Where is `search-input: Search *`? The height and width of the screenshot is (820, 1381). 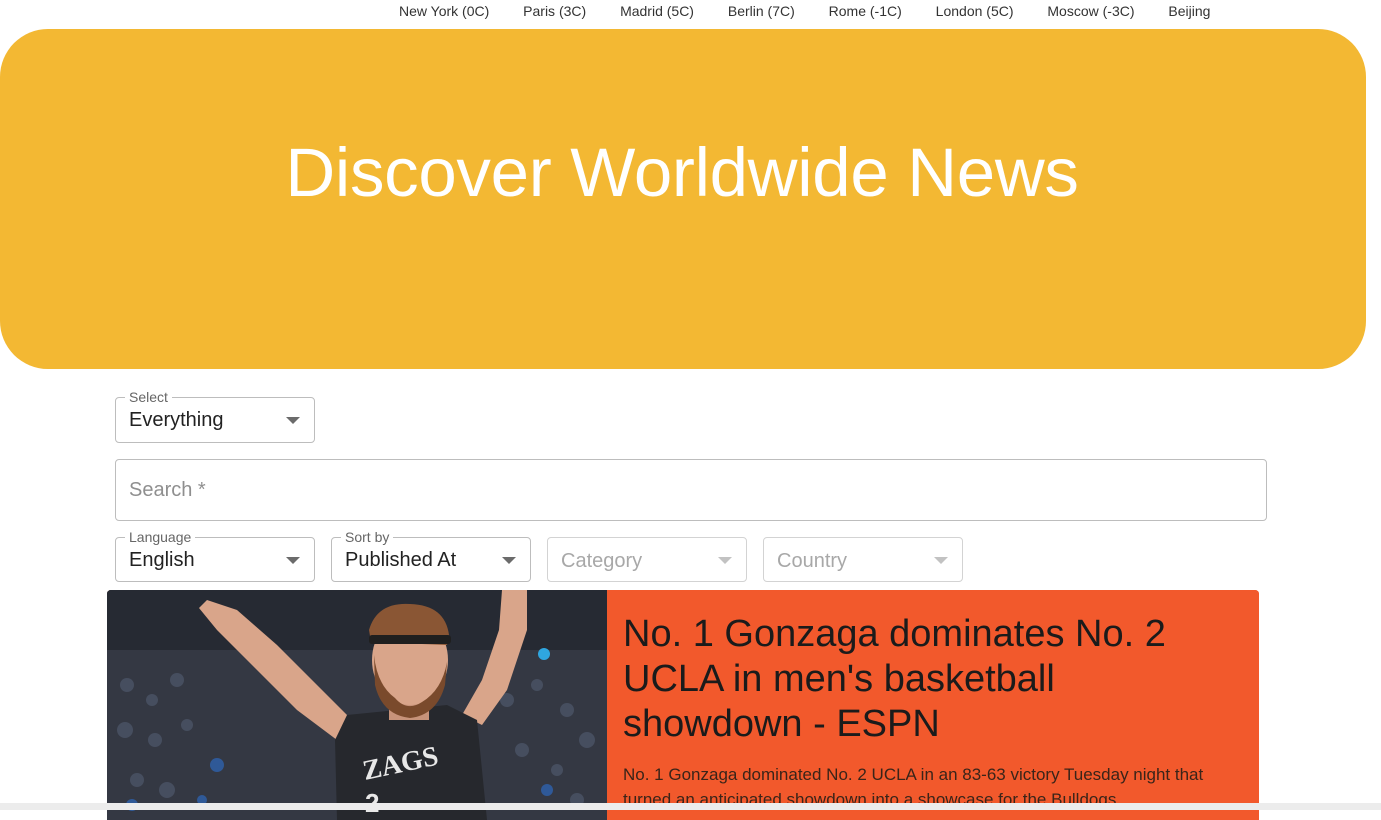 search-input: Search * is located at coordinates (691, 490).